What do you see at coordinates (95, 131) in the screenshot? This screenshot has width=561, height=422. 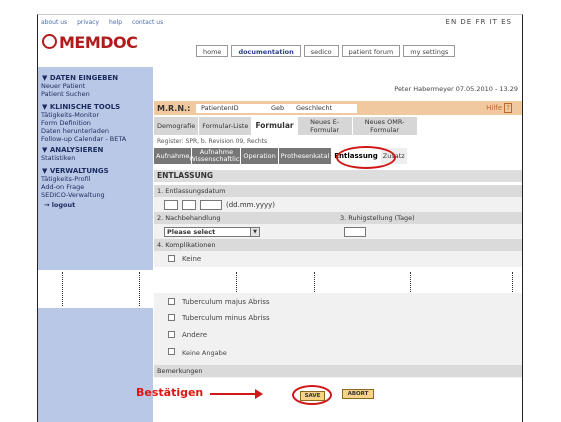 I see `sidebar-item-daten-herunterladen: Daten herunterladen` at bounding box center [95, 131].